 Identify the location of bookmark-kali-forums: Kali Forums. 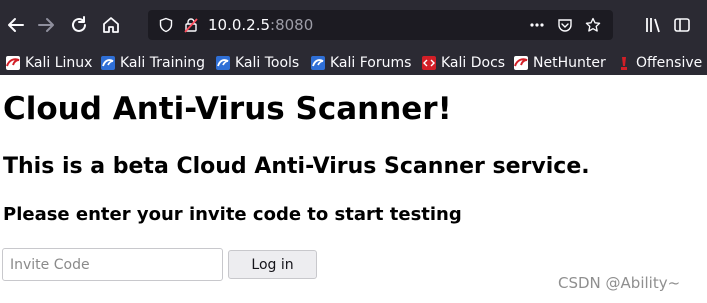
(361, 62).